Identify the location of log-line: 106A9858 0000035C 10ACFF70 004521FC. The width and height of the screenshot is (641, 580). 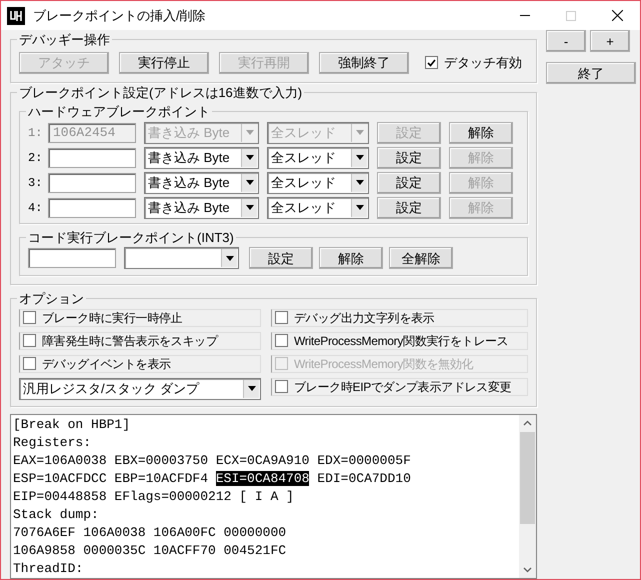
(150, 551).